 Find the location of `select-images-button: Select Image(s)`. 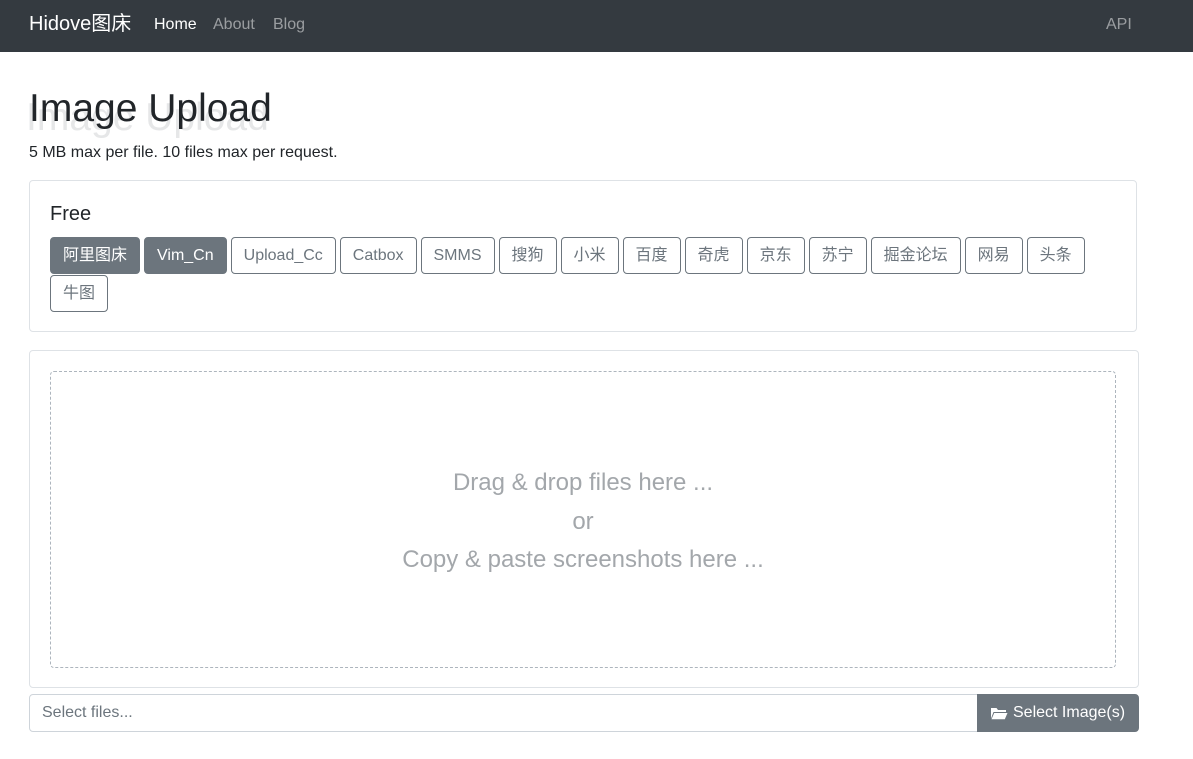

select-images-button: Select Image(s) is located at coordinates (1058, 713).